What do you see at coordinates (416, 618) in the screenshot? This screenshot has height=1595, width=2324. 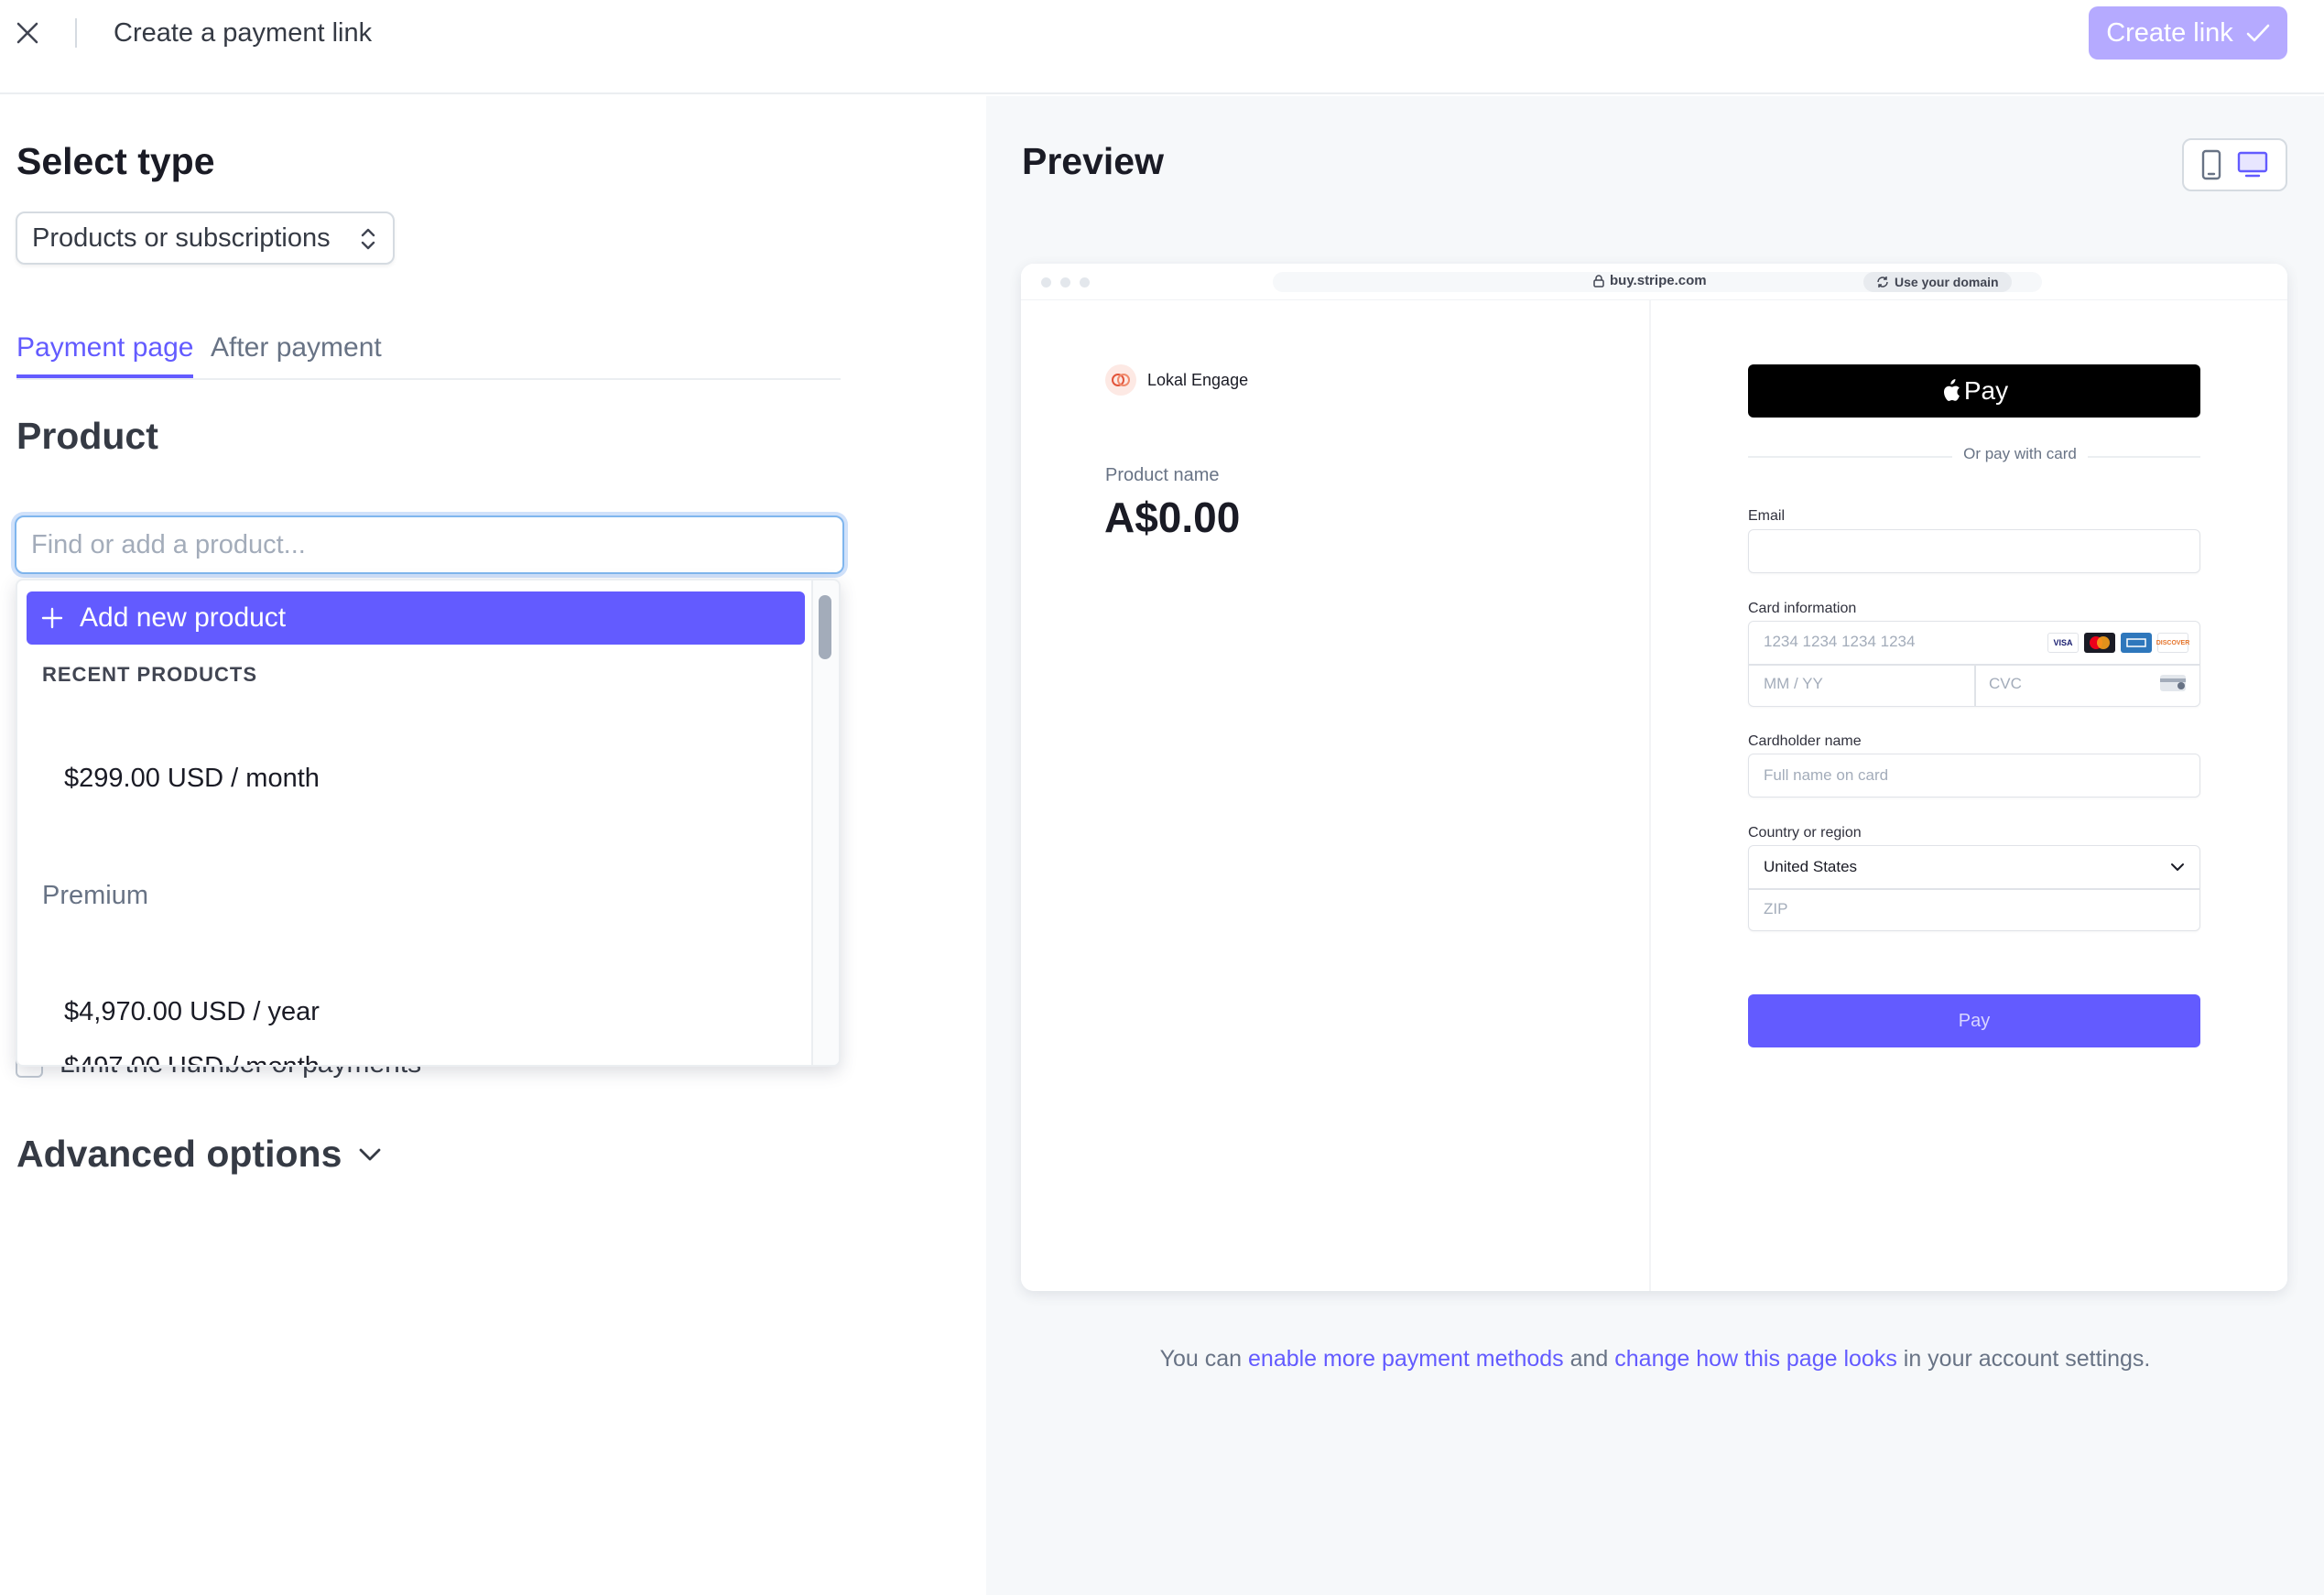 I see `add-new-product-button: Add new product` at bounding box center [416, 618].